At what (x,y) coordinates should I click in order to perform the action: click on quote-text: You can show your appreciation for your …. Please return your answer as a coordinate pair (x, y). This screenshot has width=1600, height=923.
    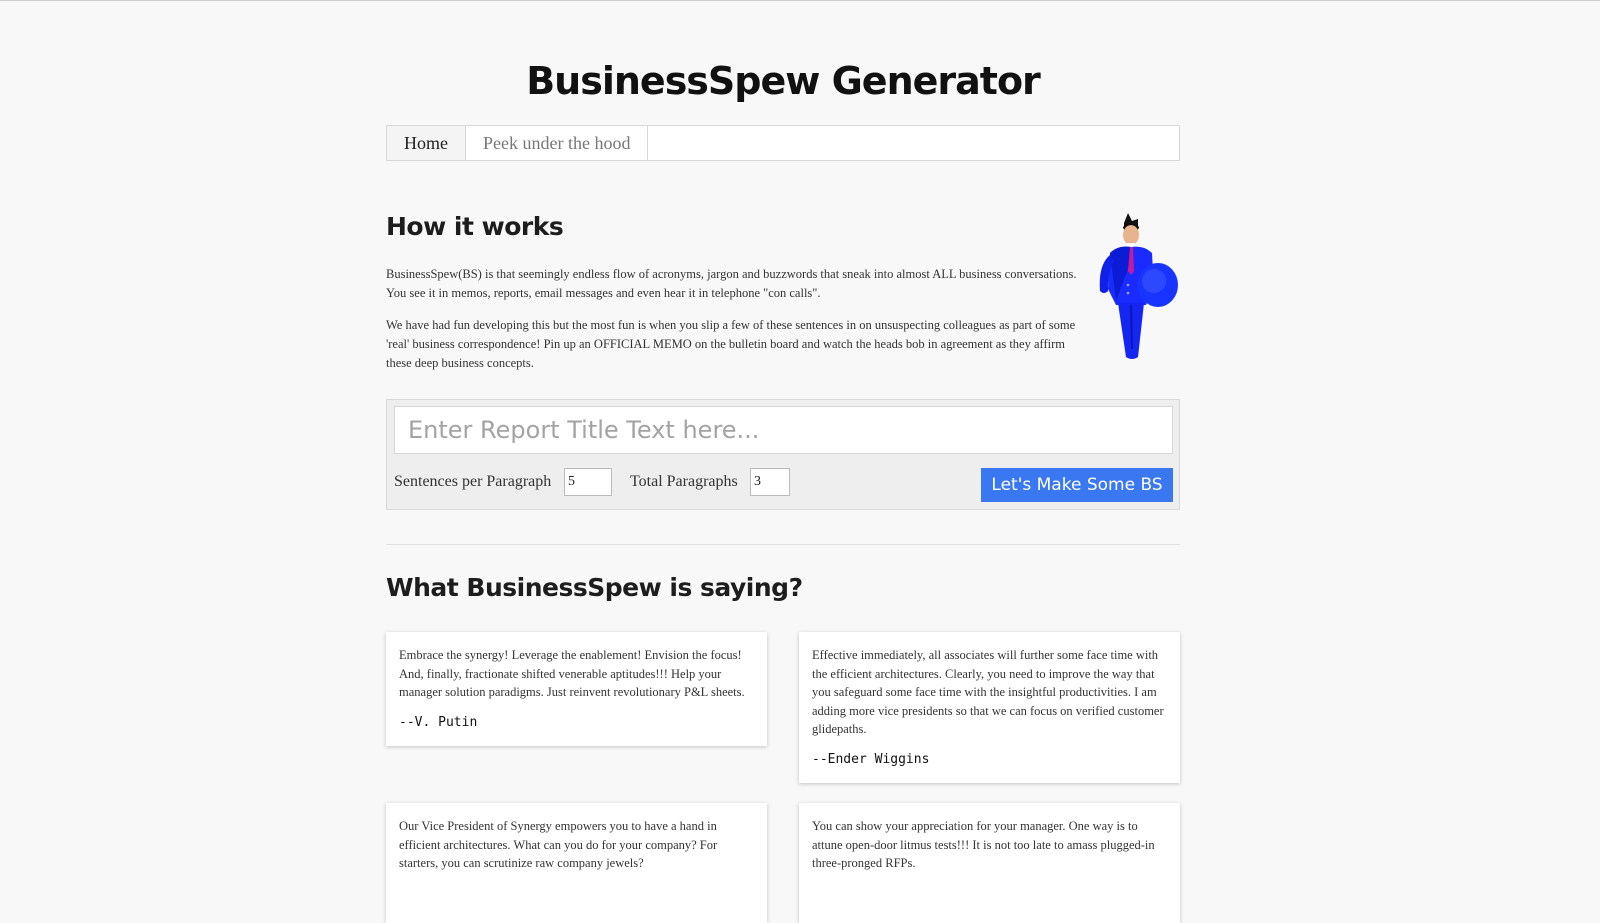
    Looking at the image, I should click on (983, 844).